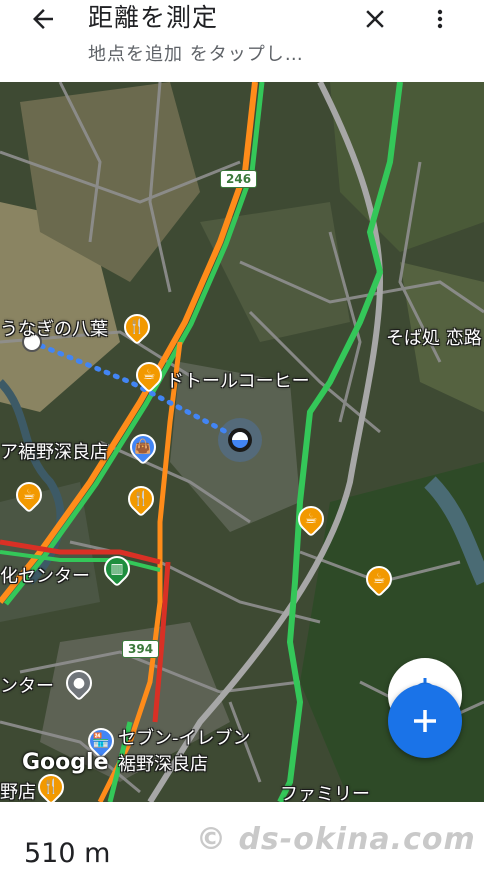 The width and height of the screenshot is (484, 880). I want to click on poi-label-unagi: うなぎの八葉, so click(54, 328).